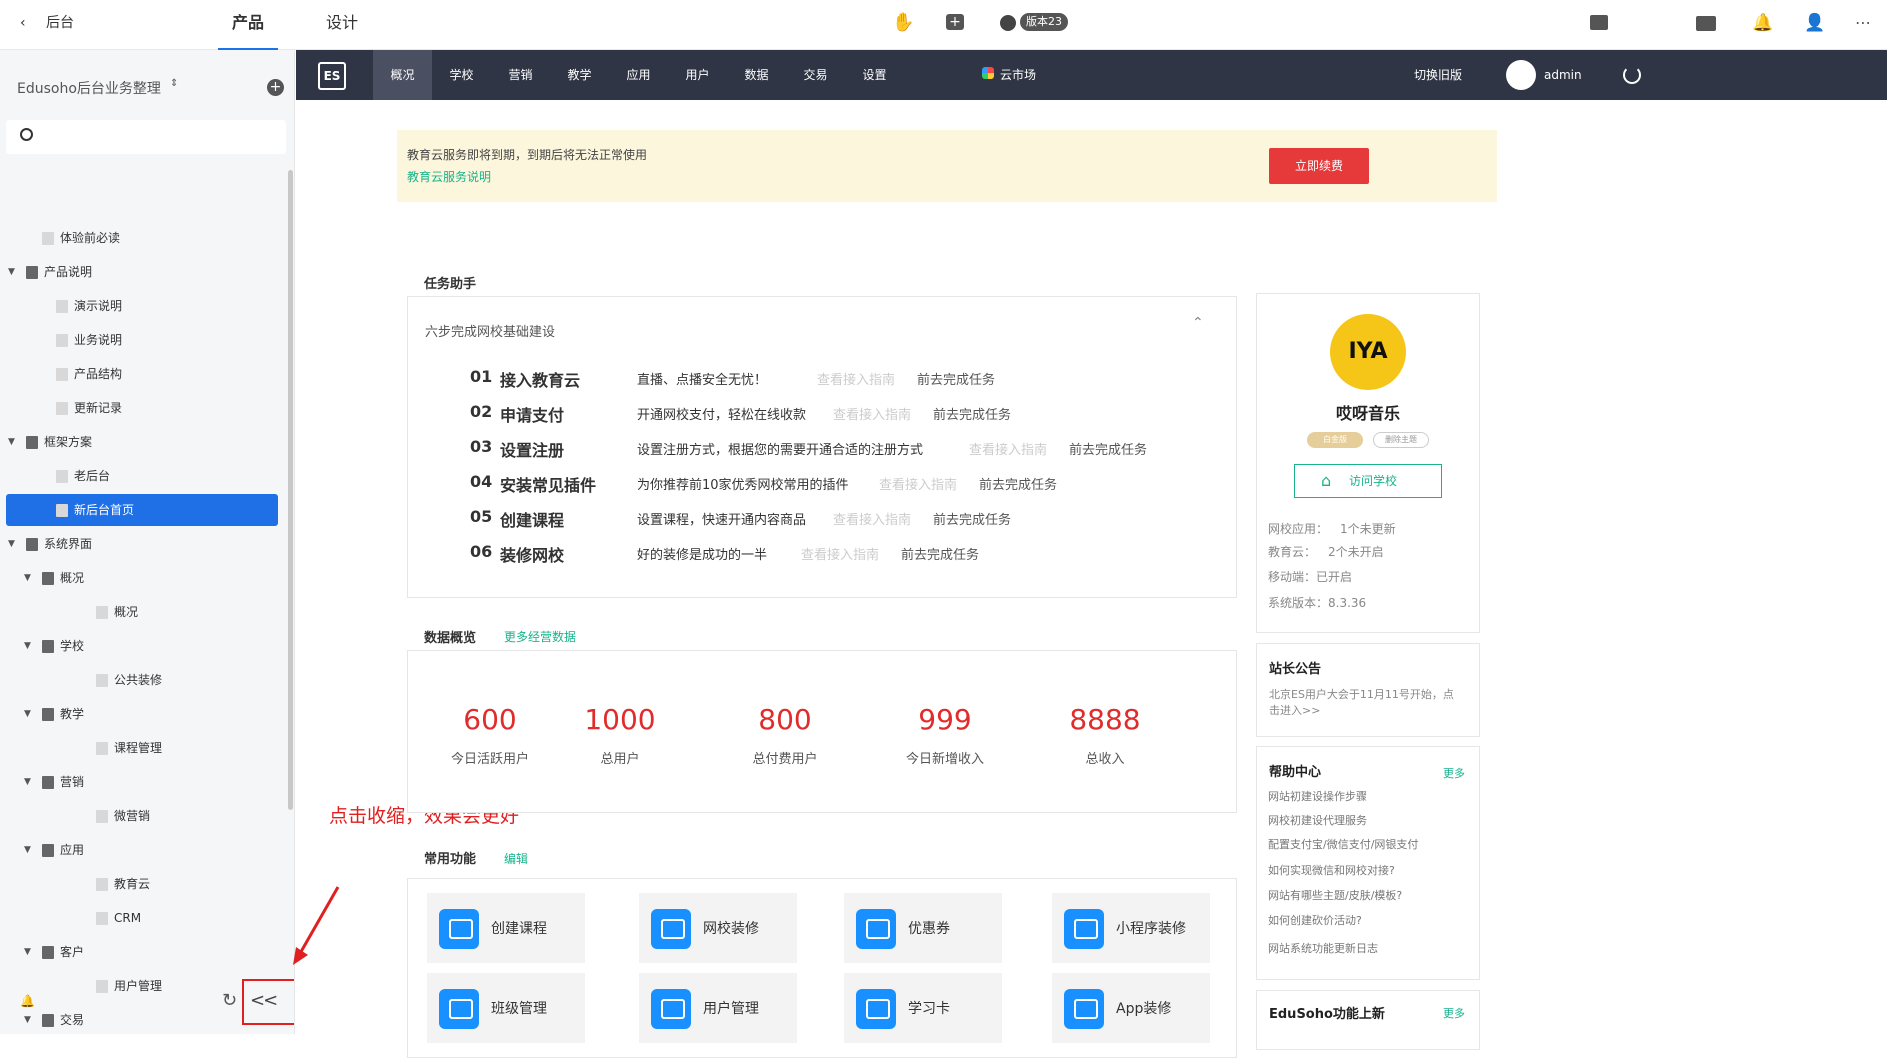  What do you see at coordinates (718, 928) in the screenshot?
I see `function-tile: 网校装修` at bounding box center [718, 928].